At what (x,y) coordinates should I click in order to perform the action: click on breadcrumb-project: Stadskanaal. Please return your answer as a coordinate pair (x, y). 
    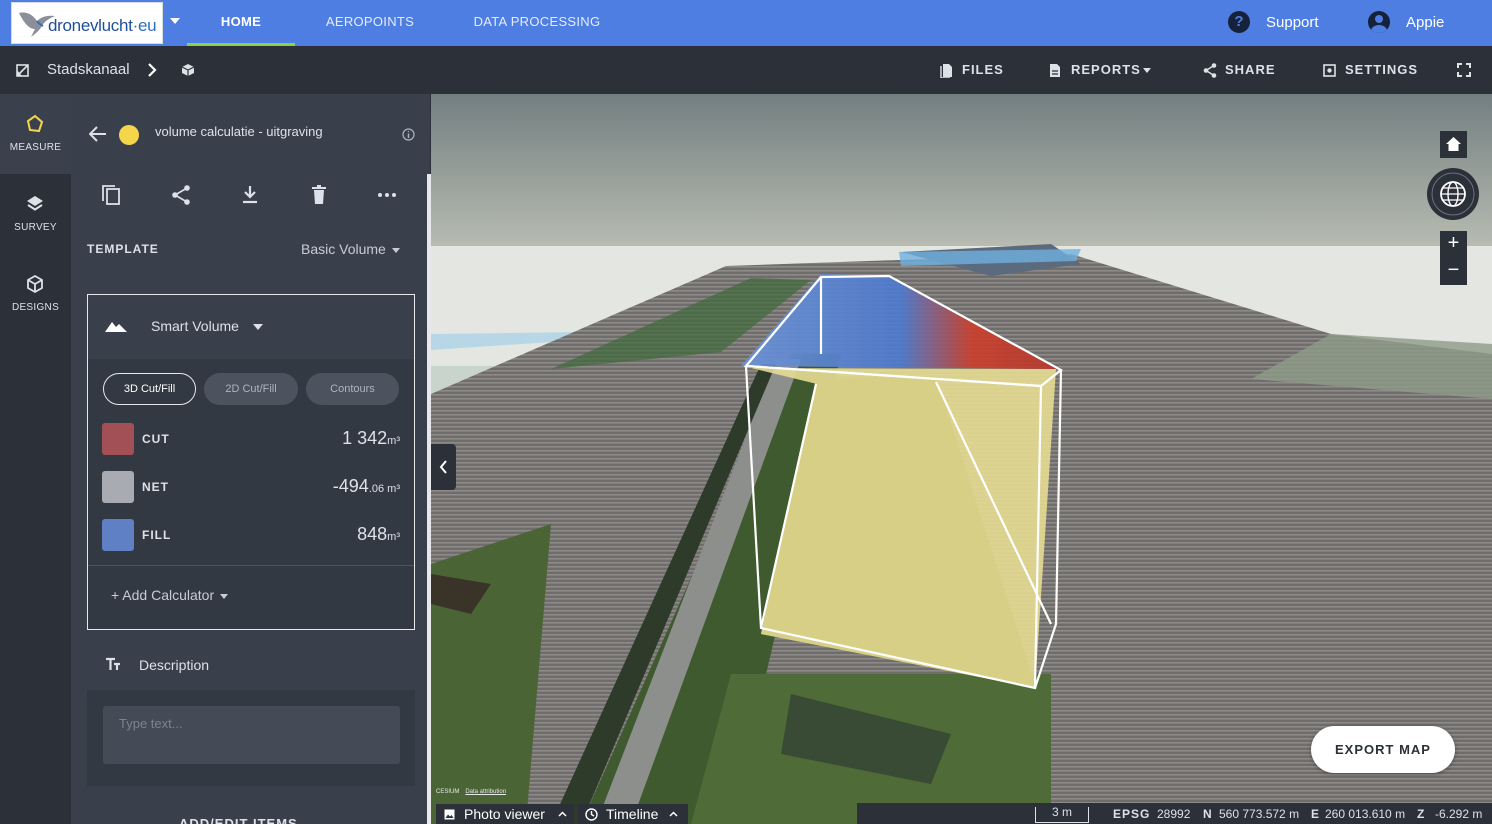
    Looking at the image, I should click on (88, 70).